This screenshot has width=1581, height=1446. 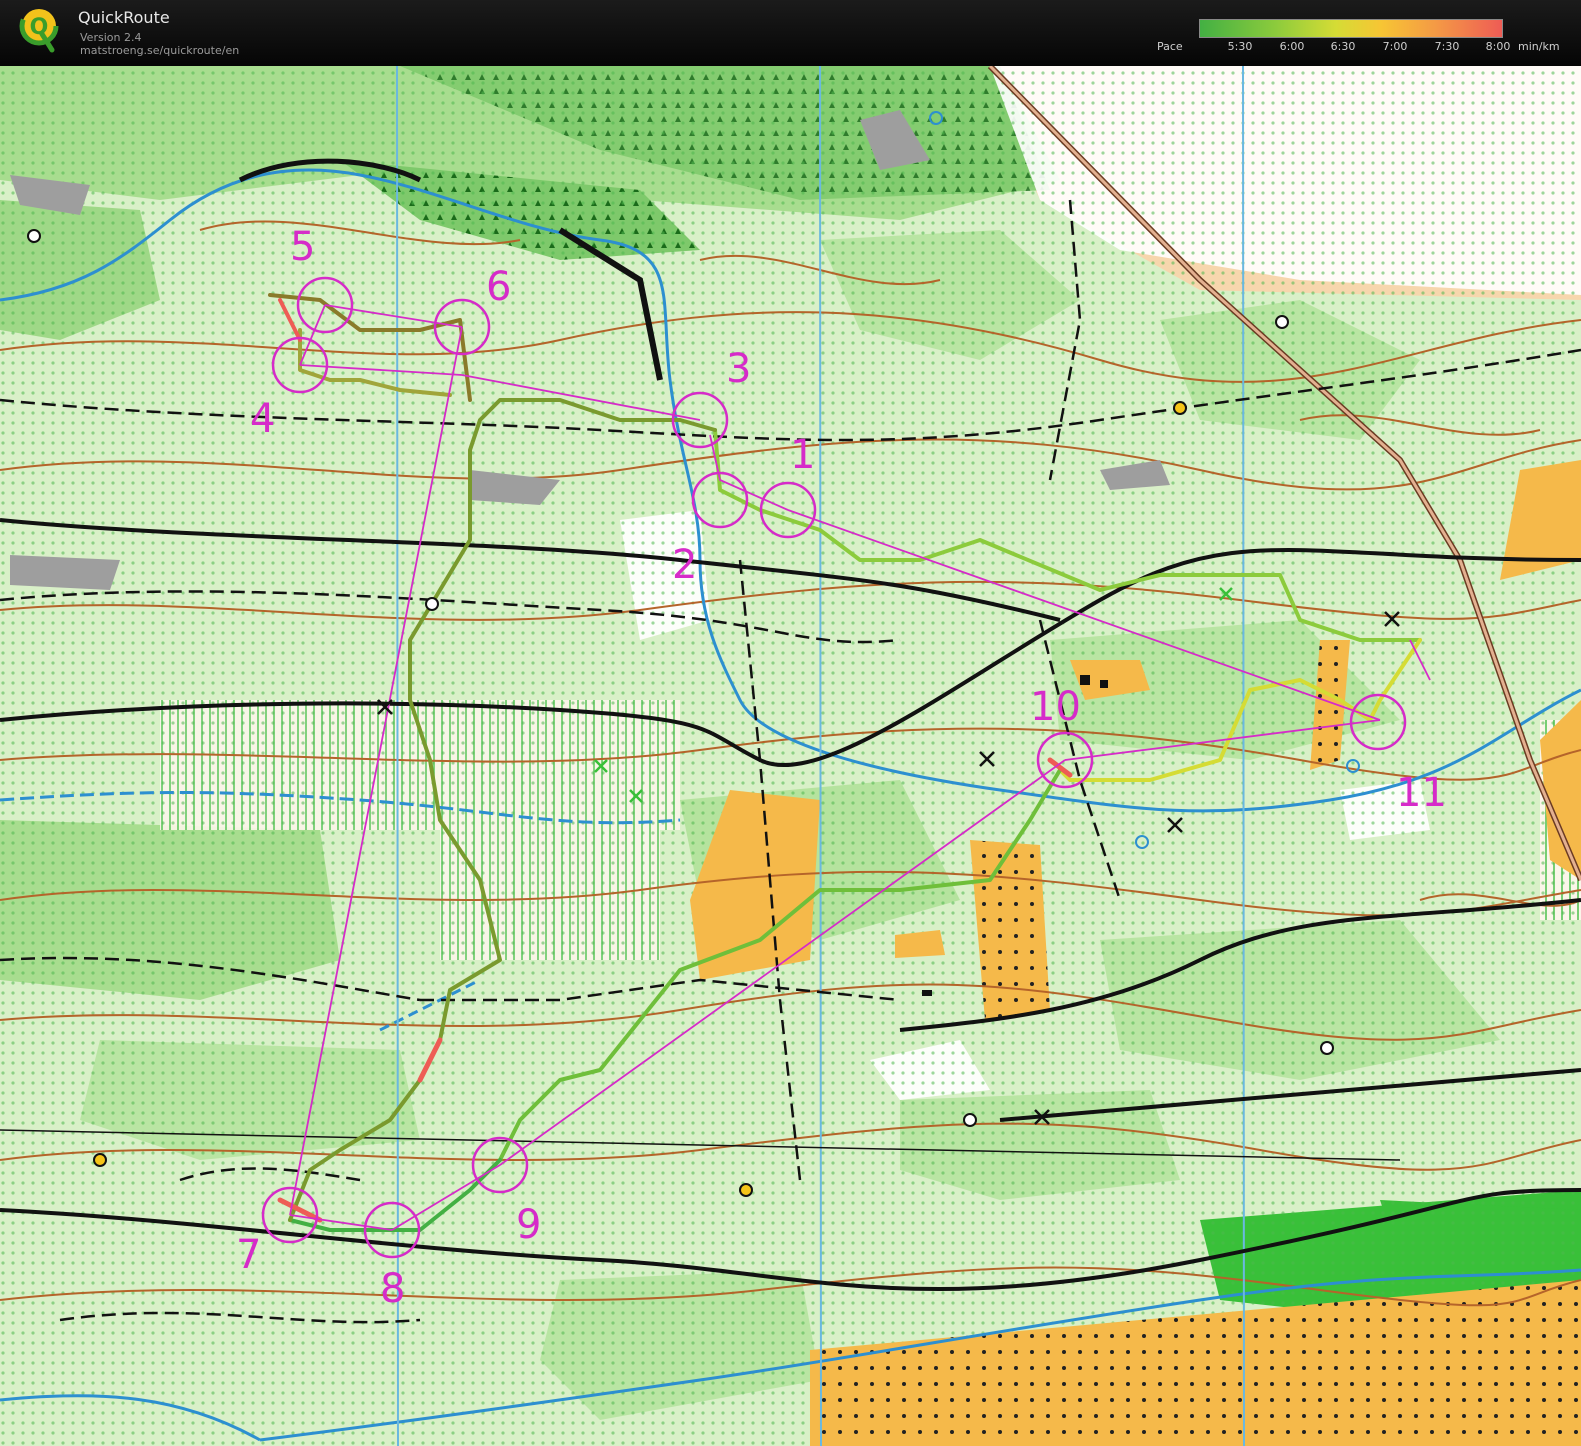 I want to click on pace-tick: 7:30, so click(x=1447, y=46).